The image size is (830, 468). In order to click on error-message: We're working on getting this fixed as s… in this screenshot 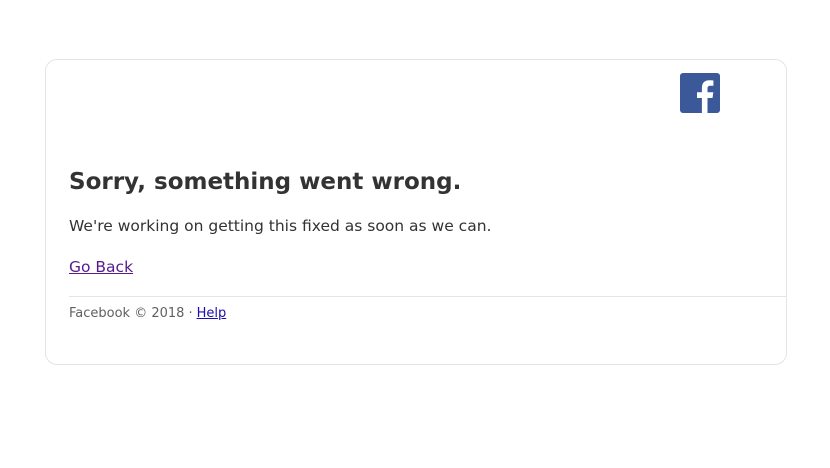, I will do `click(280, 226)`.